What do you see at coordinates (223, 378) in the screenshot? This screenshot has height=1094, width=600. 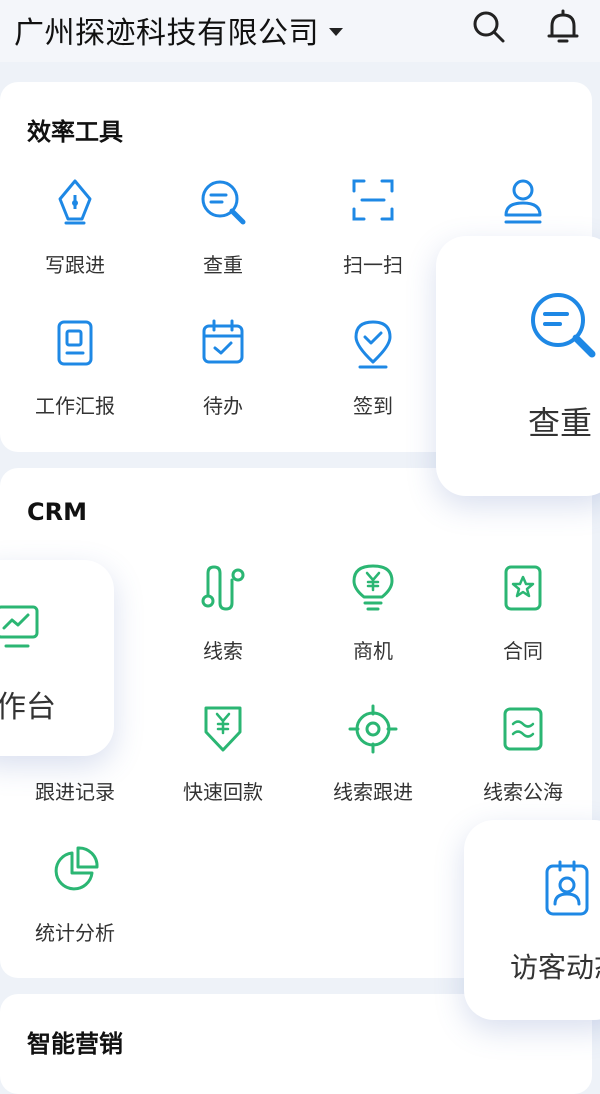 I see `todo-item: 待办` at bounding box center [223, 378].